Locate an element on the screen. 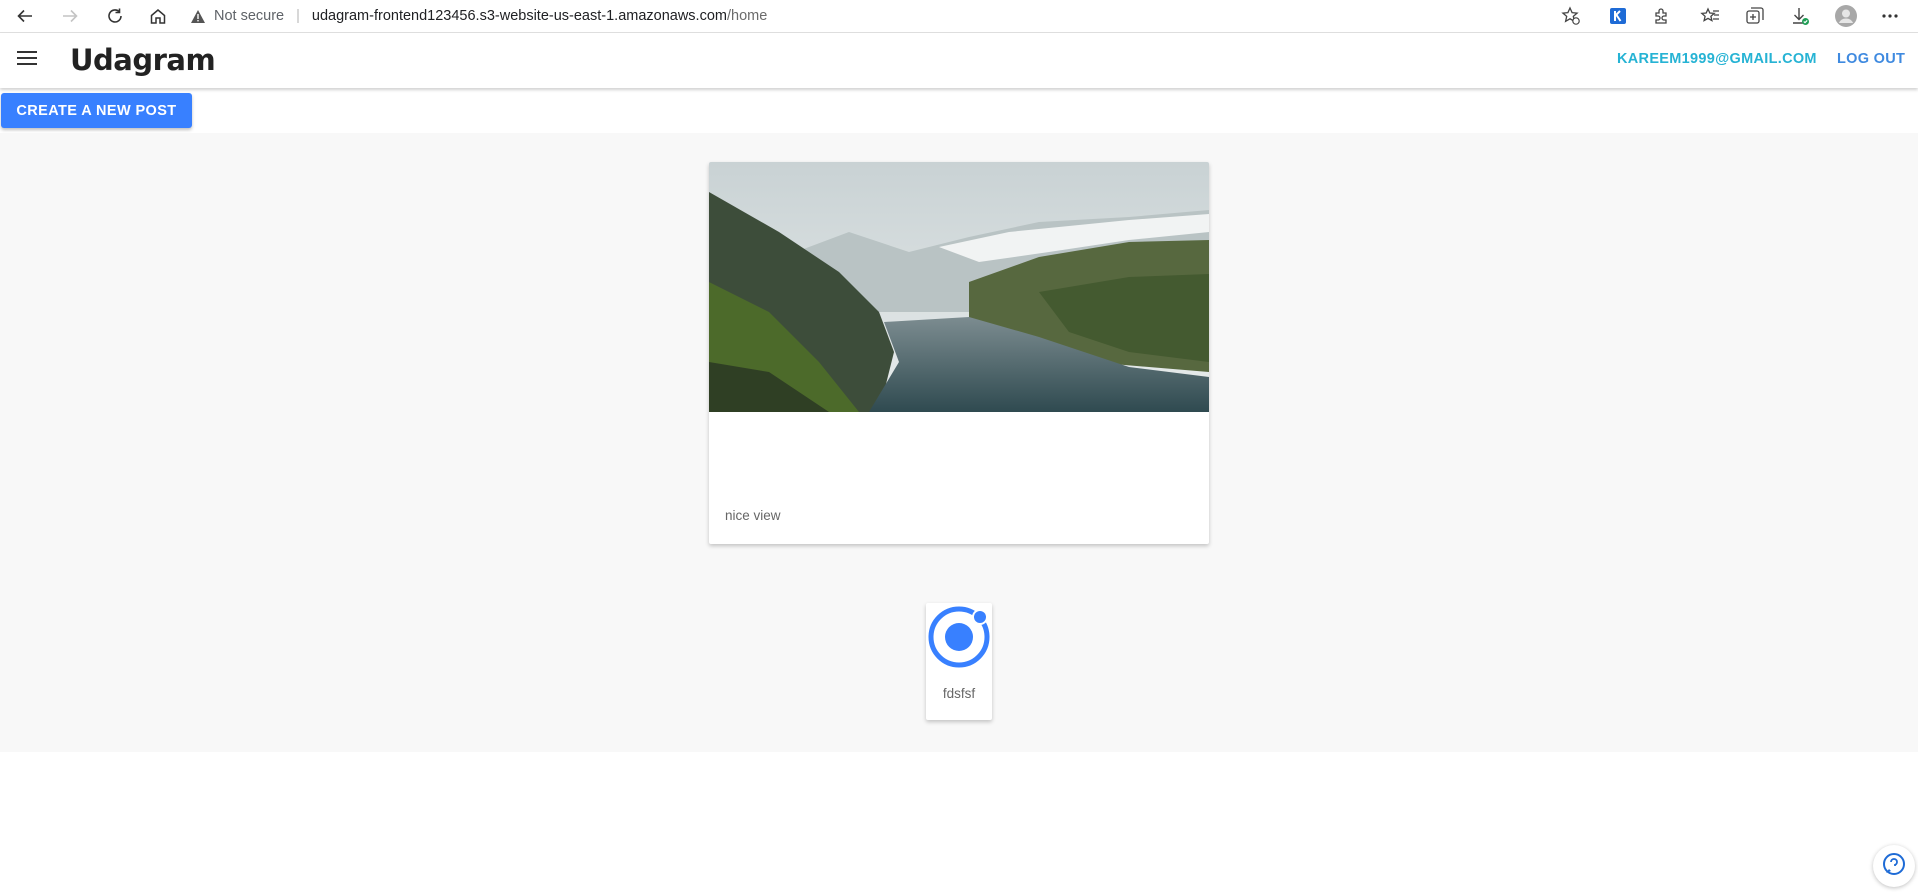  reload-icon is located at coordinates (115, 16).